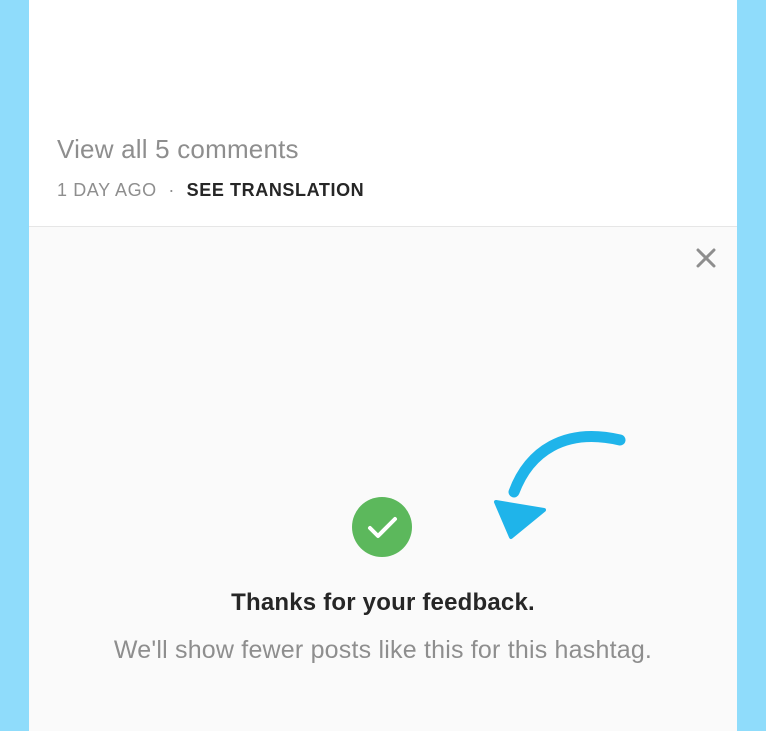  Describe the element at coordinates (276, 190) in the screenshot. I see `see-translation-link: SEE TRANSLATION` at that location.